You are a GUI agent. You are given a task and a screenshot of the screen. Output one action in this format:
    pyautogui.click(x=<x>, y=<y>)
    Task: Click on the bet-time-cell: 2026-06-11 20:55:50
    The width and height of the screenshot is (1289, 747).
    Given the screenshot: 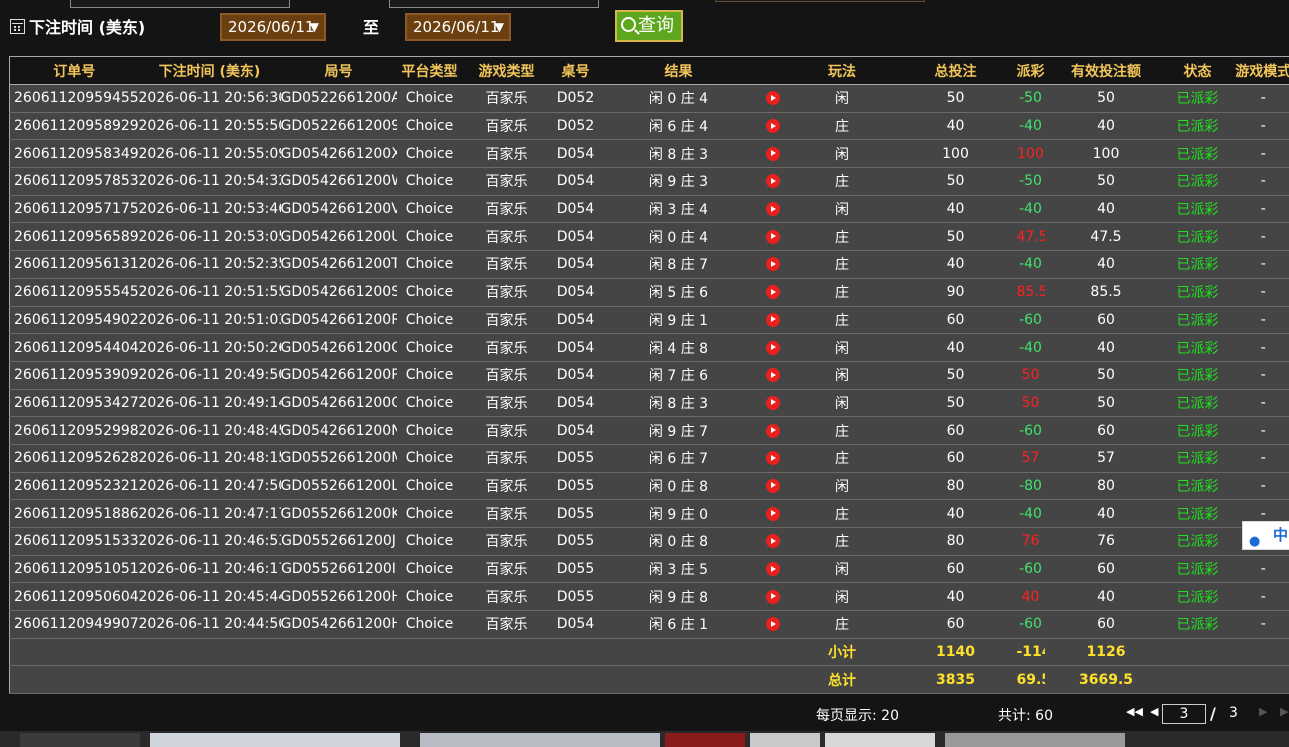 What is the action you would take?
    pyautogui.click(x=209, y=126)
    